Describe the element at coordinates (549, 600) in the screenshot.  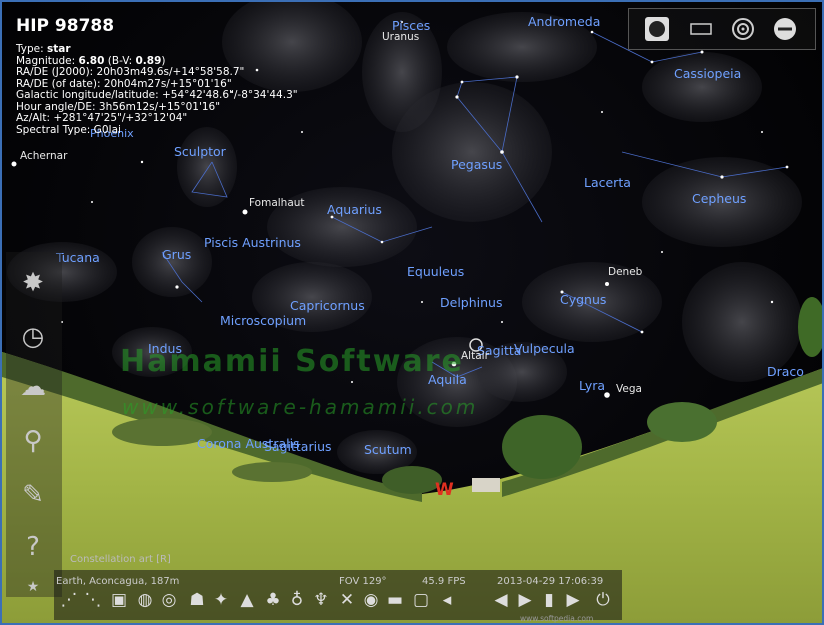
I see `now-icon: ▮` at that location.